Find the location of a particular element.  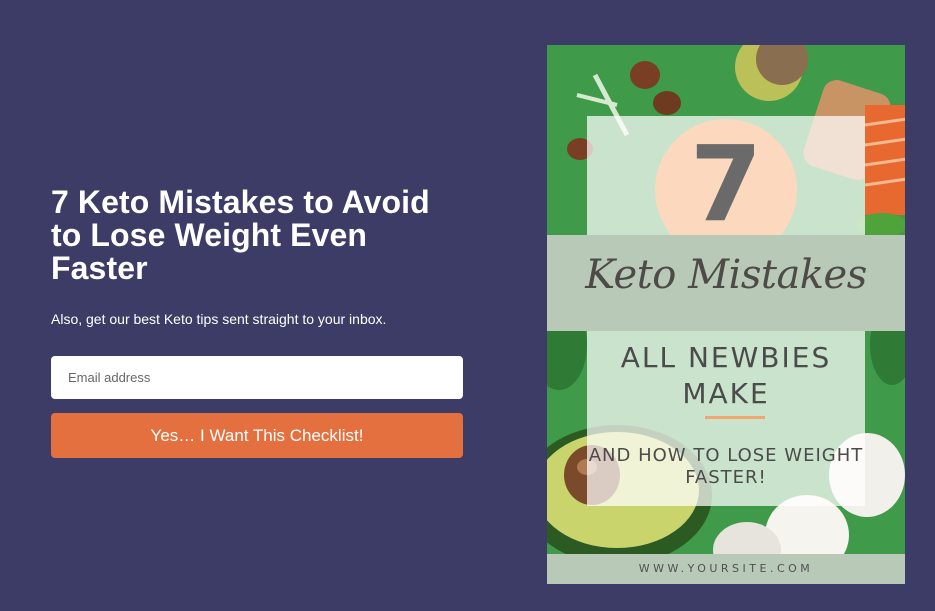

cover-number: 7 is located at coordinates (726, 184).